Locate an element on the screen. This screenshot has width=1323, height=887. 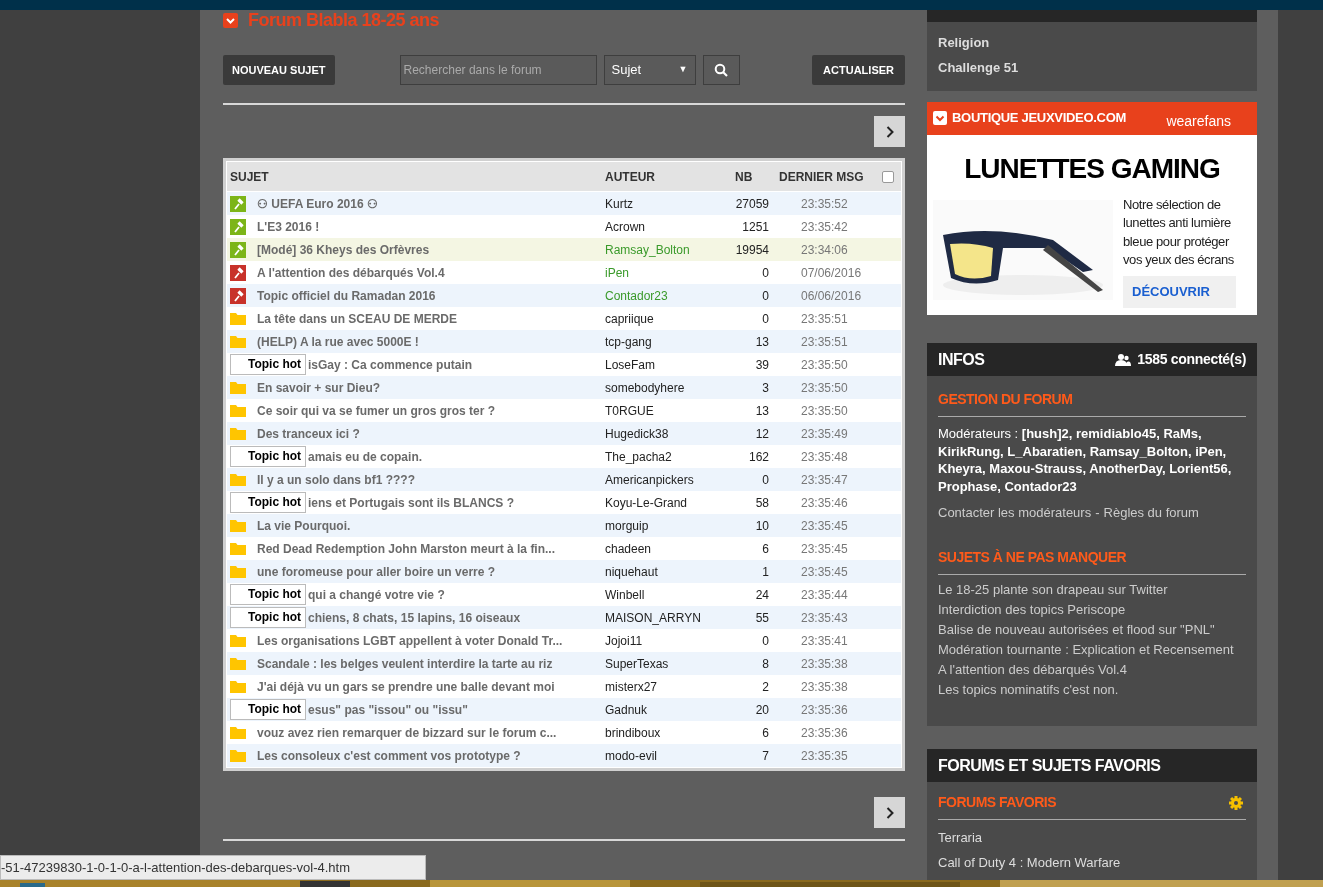
topic-link: Balise de nouveau autorisées et flood sur "PNL" is located at coordinates (1092, 629).